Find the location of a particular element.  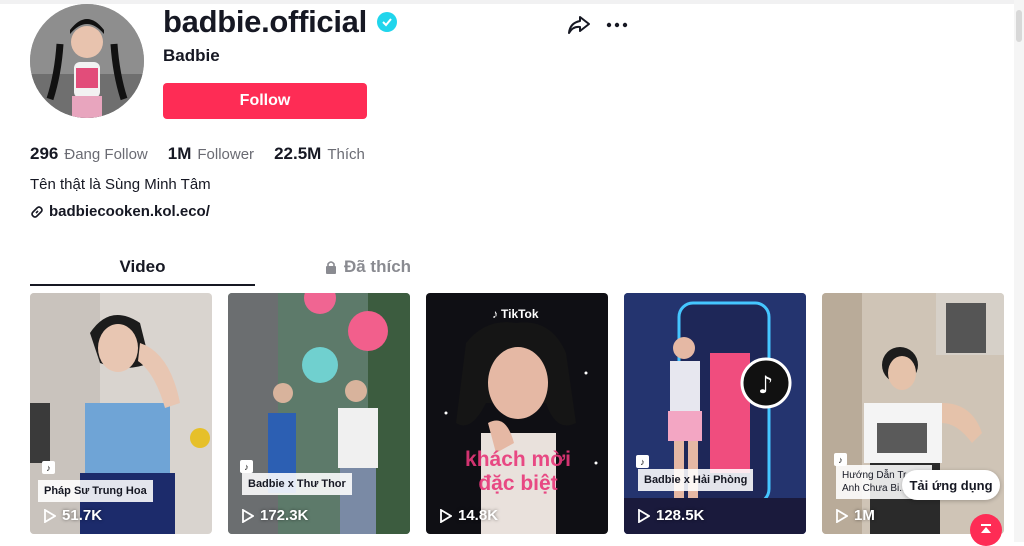

views-count: 1M is located at coordinates (864, 515).